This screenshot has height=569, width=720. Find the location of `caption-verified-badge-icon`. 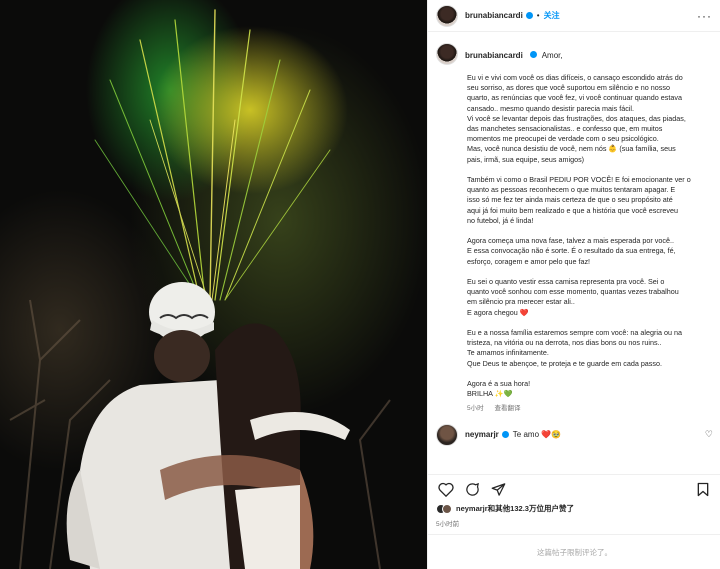

caption-verified-badge-icon is located at coordinates (534, 54).